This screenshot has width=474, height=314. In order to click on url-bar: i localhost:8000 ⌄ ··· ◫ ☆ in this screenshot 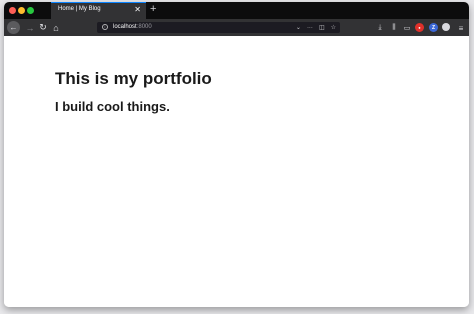, I will do `click(218, 27)`.